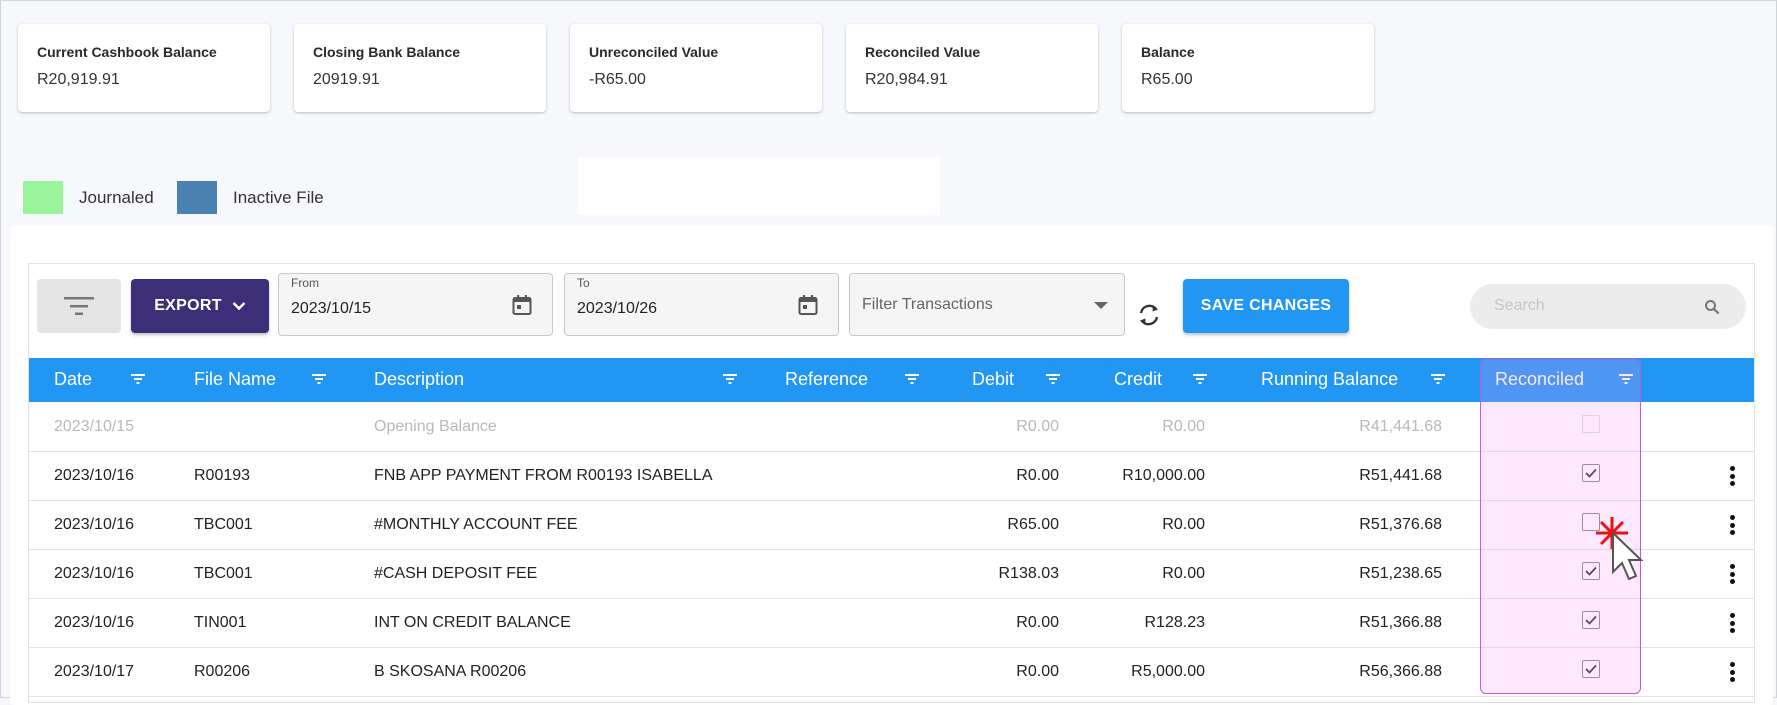  What do you see at coordinates (1138, 379) in the screenshot?
I see `column-header-credit: Credit` at bounding box center [1138, 379].